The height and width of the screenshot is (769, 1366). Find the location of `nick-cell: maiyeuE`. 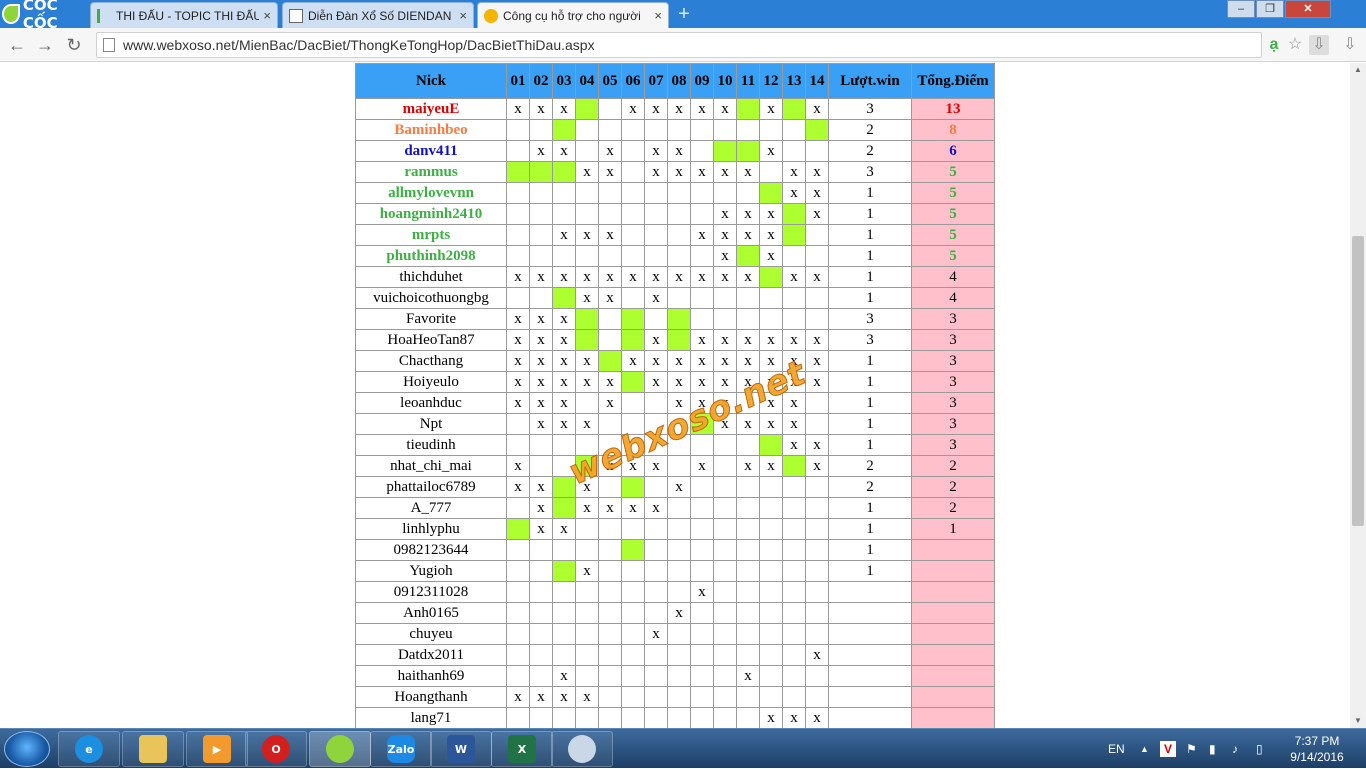

nick-cell: maiyeuE is located at coordinates (431, 109).